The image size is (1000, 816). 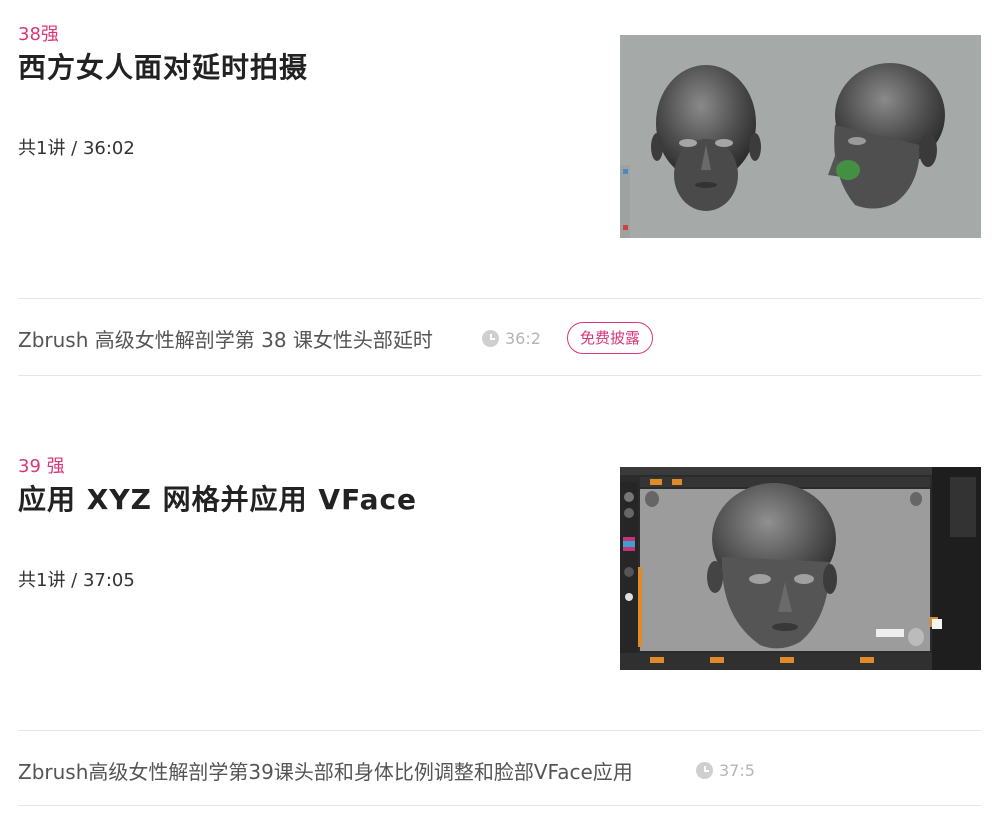 What do you see at coordinates (225, 338) in the screenshot?
I see `lesson-title: Zbrush 高级女性解剖学第 38 课女性头部延时` at bounding box center [225, 338].